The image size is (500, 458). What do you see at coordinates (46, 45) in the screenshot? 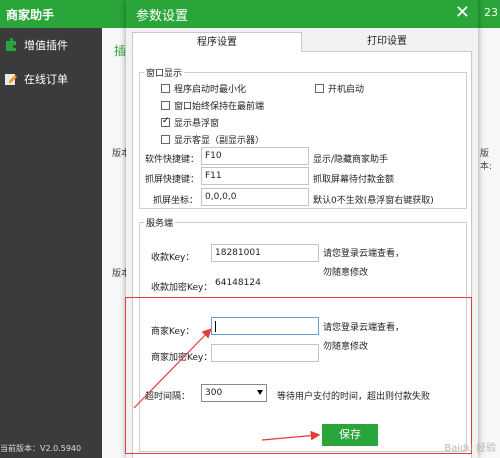
I see `sidebar-item-label: 增值插件` at bounding box center [46, 45].